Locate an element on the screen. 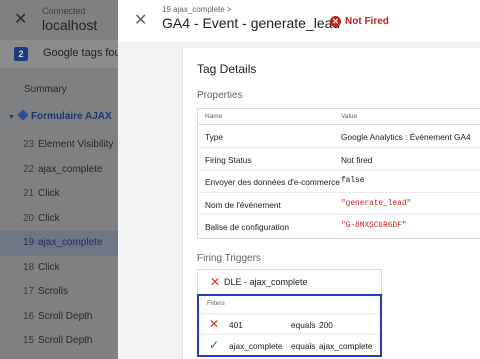 This screenshot has height=359, width=480. table-row: Type Google Analytics : Événement GA4 is located at coordinates (339, 136).